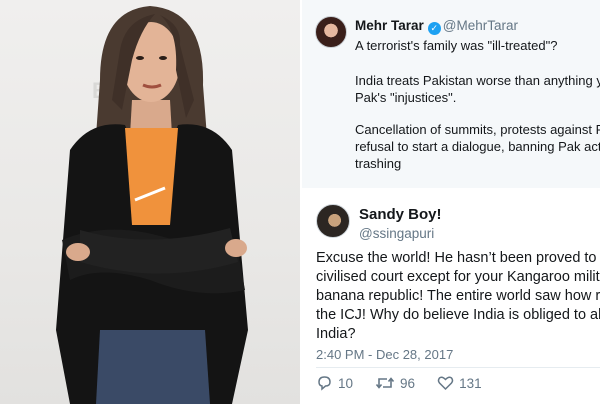 The image size is (600, 404). Describe the element at coordinates (385, 383) in the screenshot. I see `retweet-icon` at that location.